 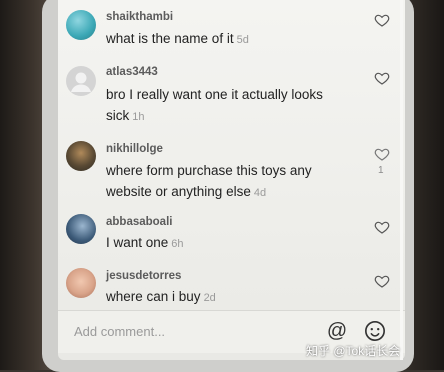 What do you see at coordinates (139, 222) in the screenshot?
I see `comment-username: abbasaboali` at bounding box center [139, 222].